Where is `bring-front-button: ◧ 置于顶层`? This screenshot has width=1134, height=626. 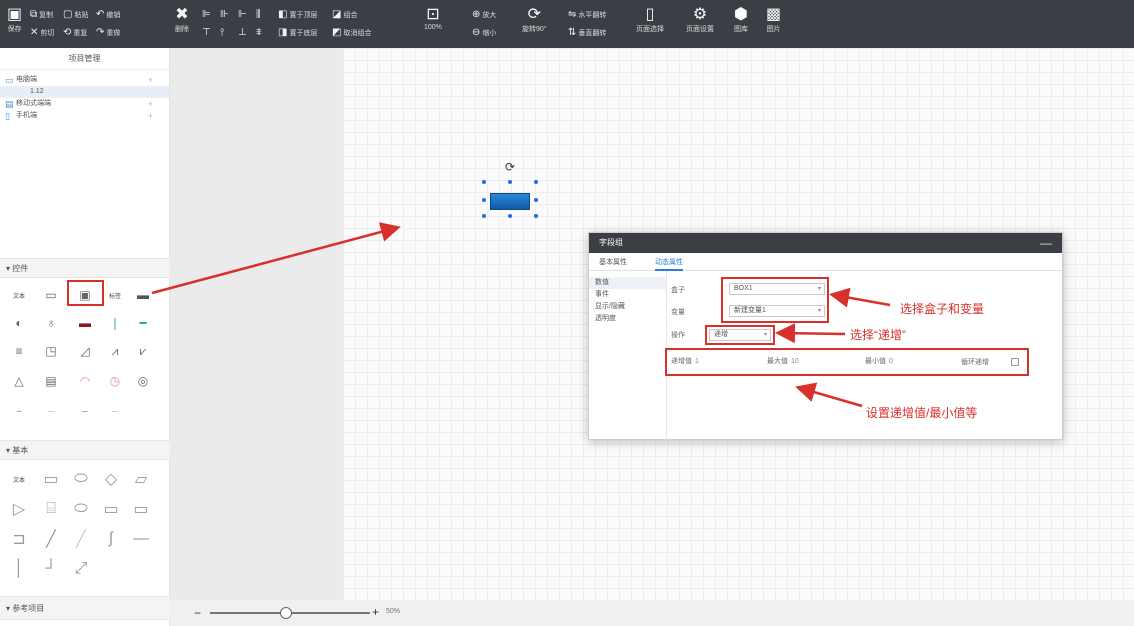 bring-front-button: ◧ 置于顶层 is located at coordinates (297, 15).